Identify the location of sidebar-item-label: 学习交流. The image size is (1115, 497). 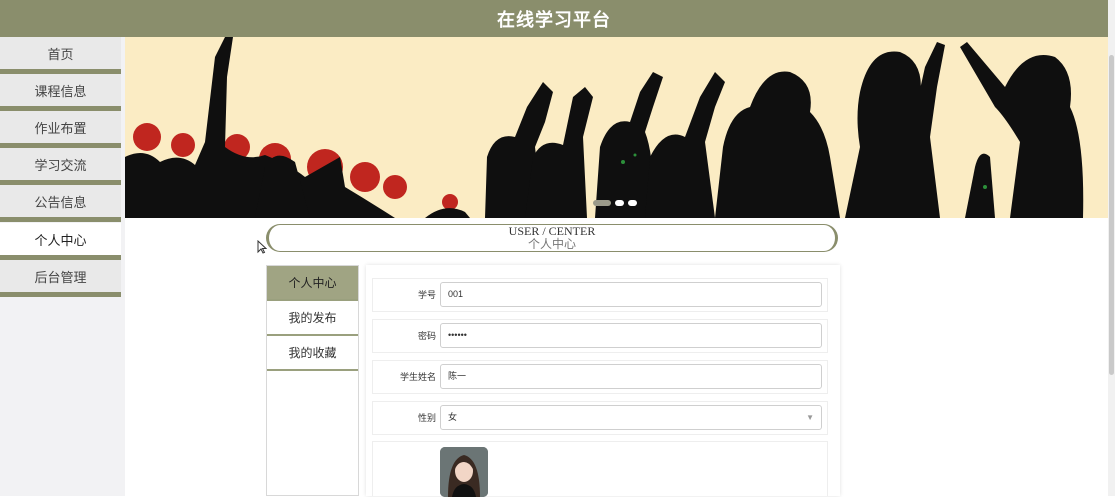
(60, 165).